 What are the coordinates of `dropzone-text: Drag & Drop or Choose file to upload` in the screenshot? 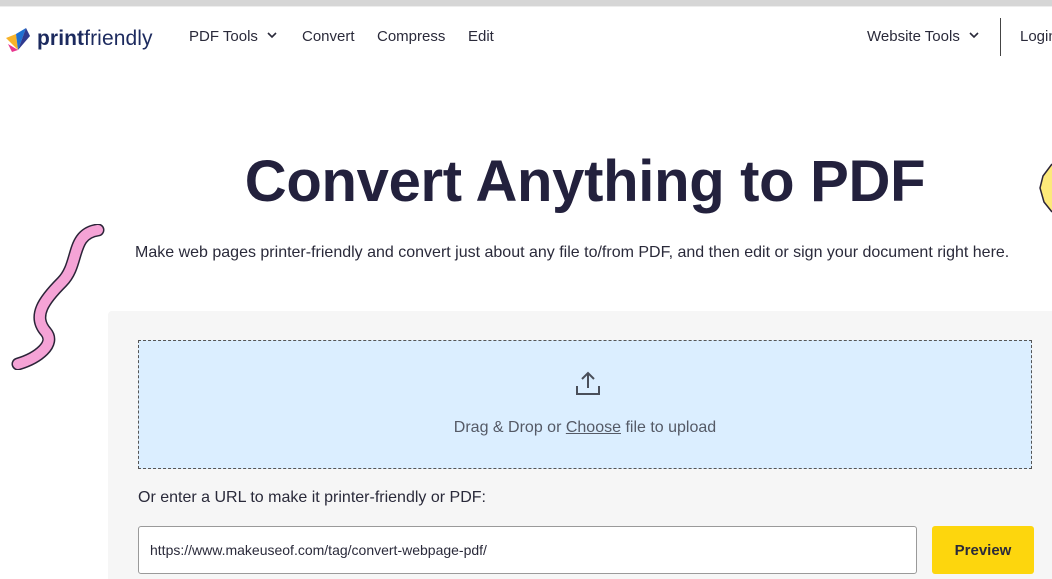 It's located at (585, 428).